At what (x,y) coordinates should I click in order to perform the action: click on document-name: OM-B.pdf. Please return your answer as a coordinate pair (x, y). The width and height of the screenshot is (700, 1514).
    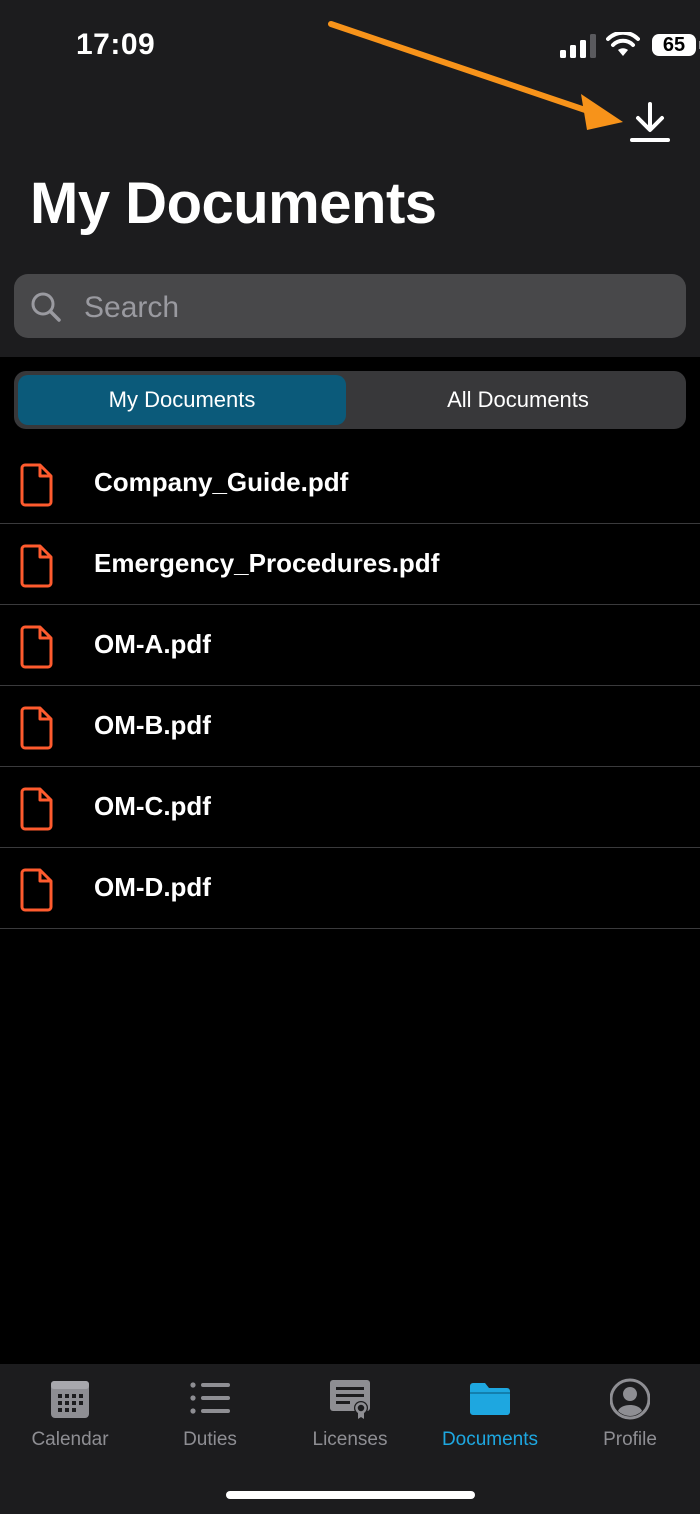
    Looking at the image, I should click on (152, 725).